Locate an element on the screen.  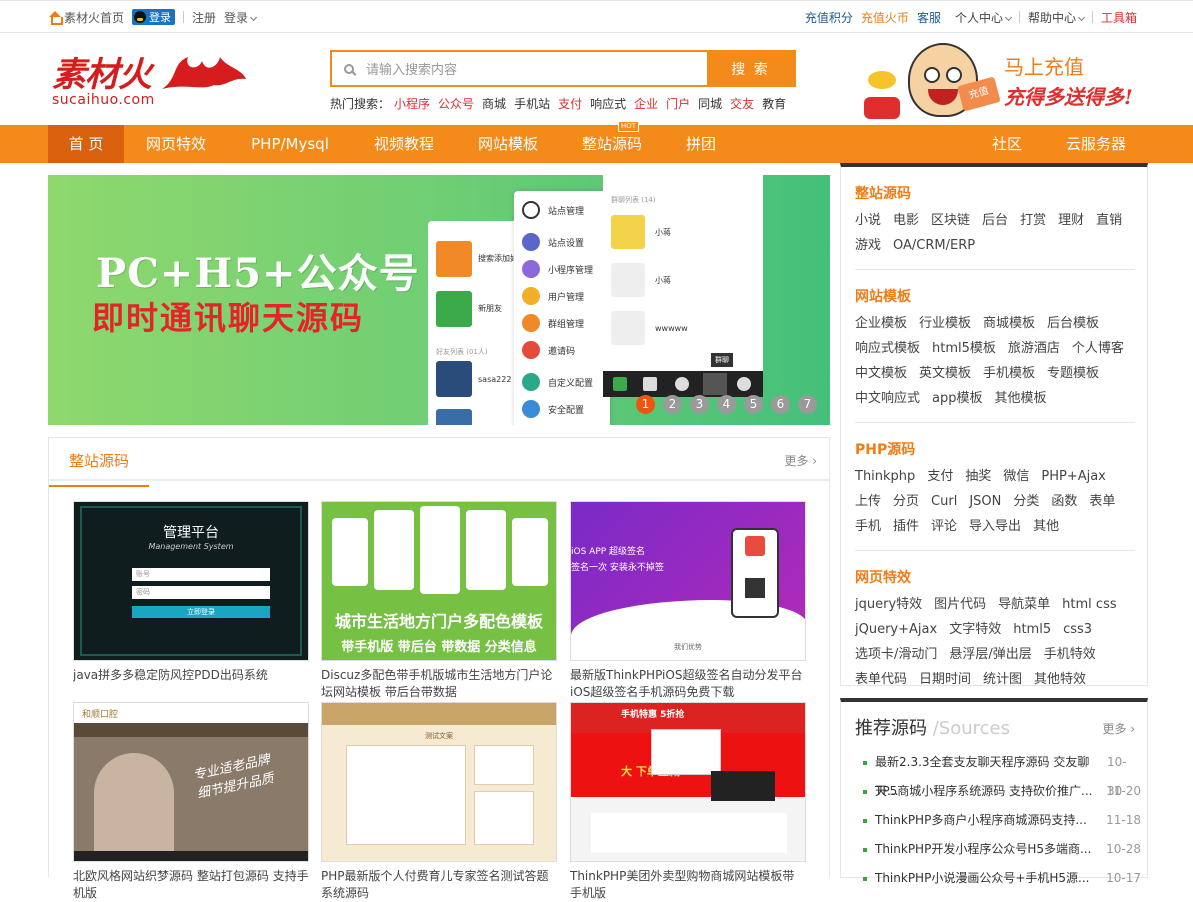
tag-link: 分类 is located at coordinates (1026, 501).